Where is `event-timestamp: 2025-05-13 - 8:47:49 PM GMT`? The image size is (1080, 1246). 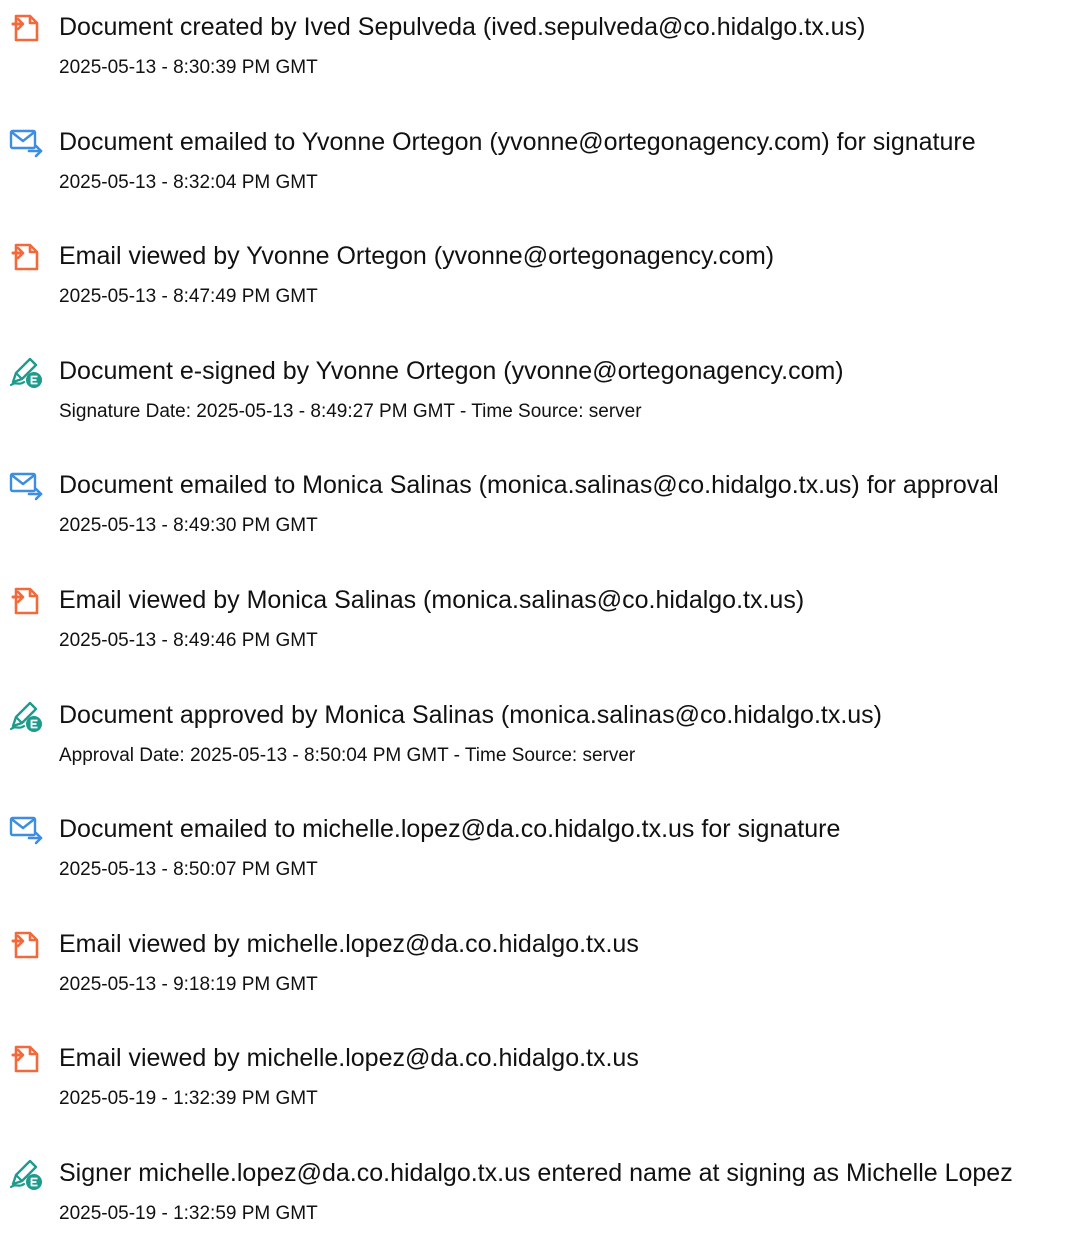
event-timestamp: 2025-05-13 - 8:47:49 PM GMT is located at coordinates (188, 296).